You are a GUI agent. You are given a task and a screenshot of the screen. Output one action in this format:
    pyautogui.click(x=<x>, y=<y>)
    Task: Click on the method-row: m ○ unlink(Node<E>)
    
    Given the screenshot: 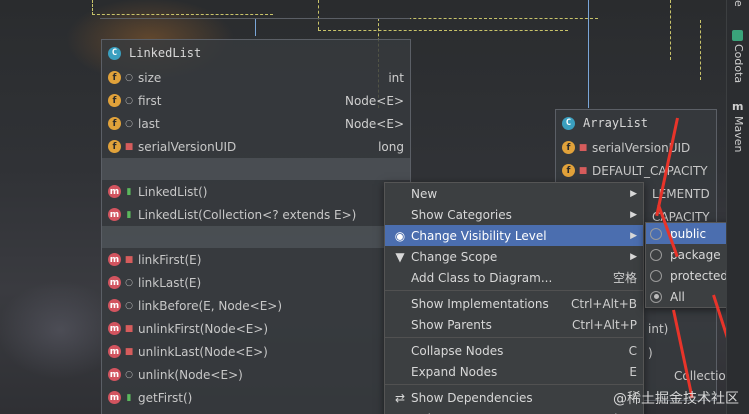 What is the action you would take?
    pyautogui.click(x=256, y=374)
    